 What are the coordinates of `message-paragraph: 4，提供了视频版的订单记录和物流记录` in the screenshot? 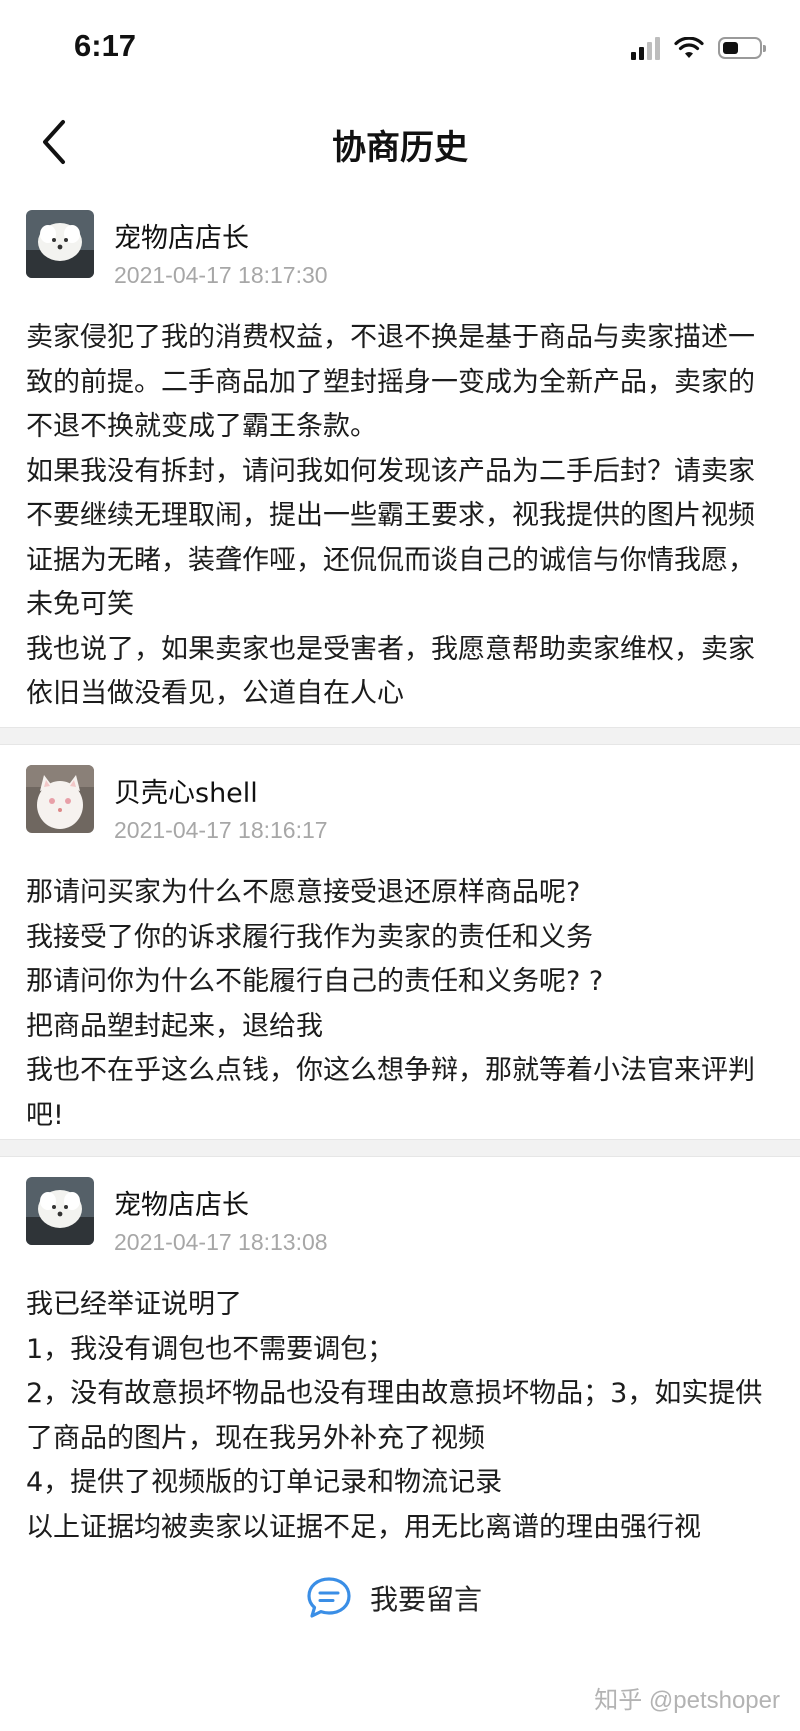 It's located at (264, 1482).